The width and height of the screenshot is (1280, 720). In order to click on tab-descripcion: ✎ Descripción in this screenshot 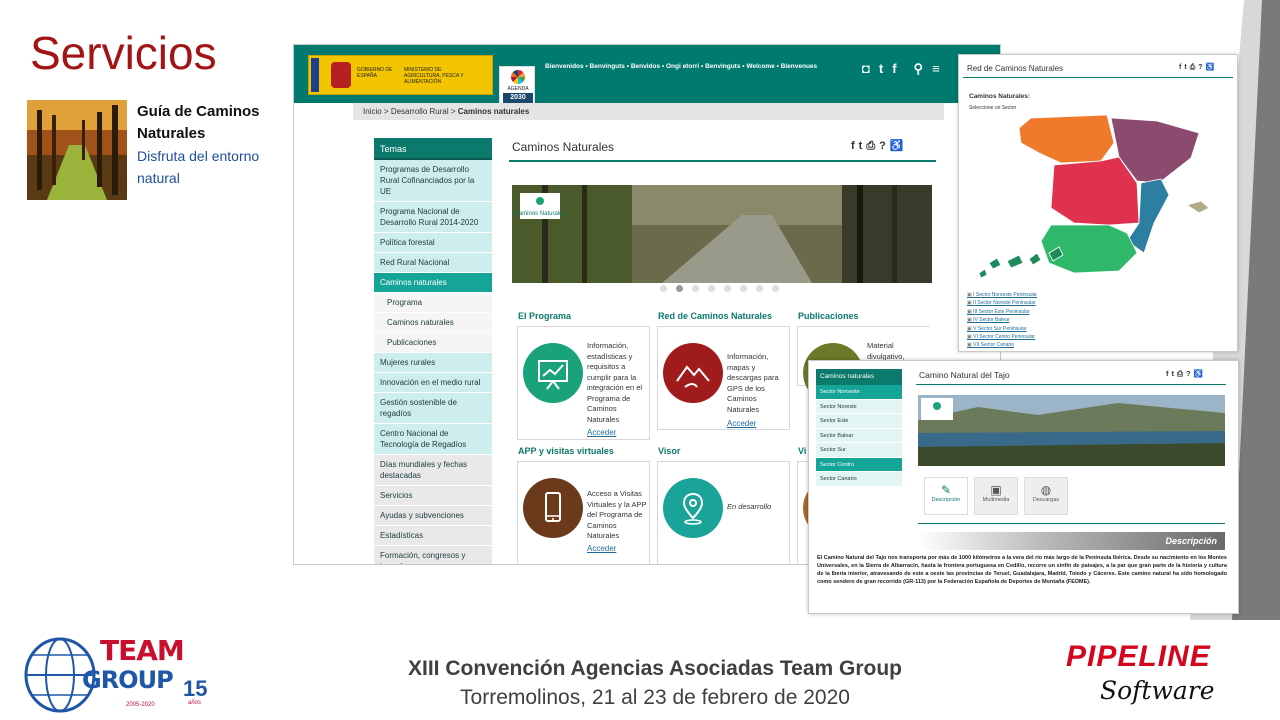, I will do `click(946, 496)`.